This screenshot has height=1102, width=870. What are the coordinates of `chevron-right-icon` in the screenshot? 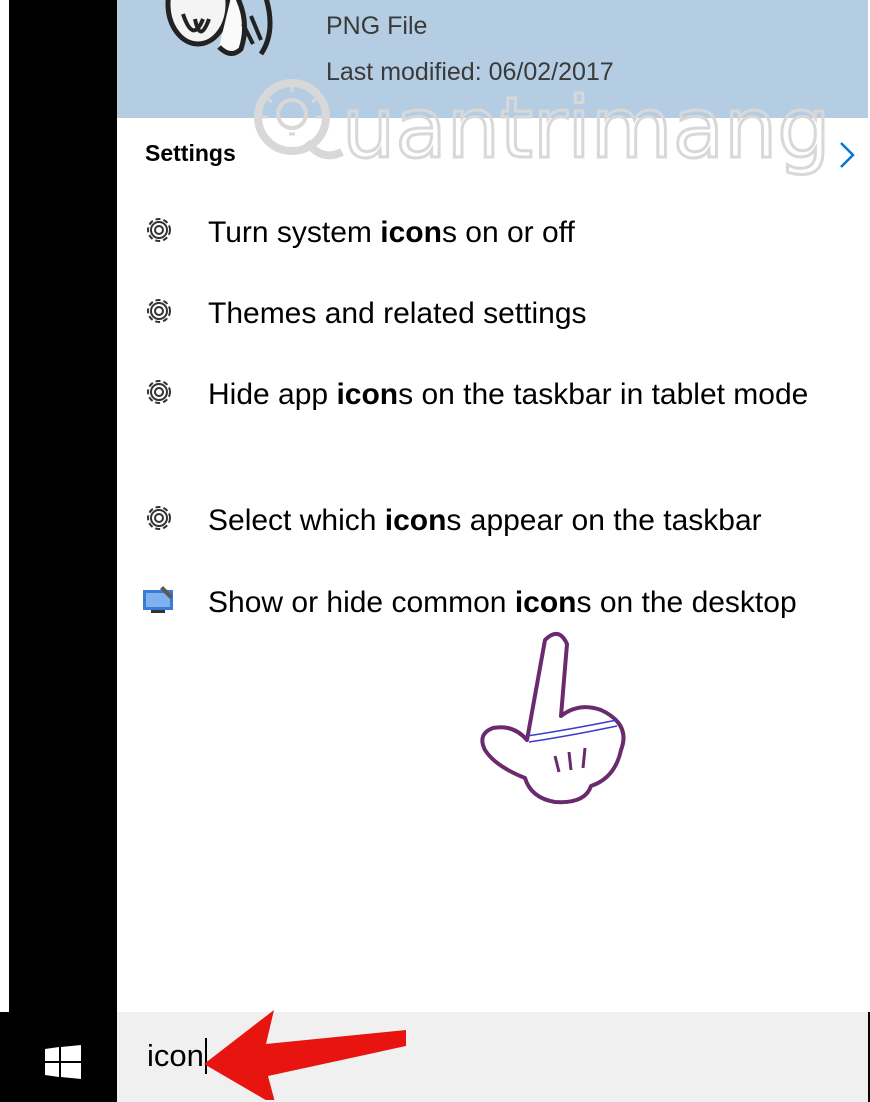 It's located at (847, 155).